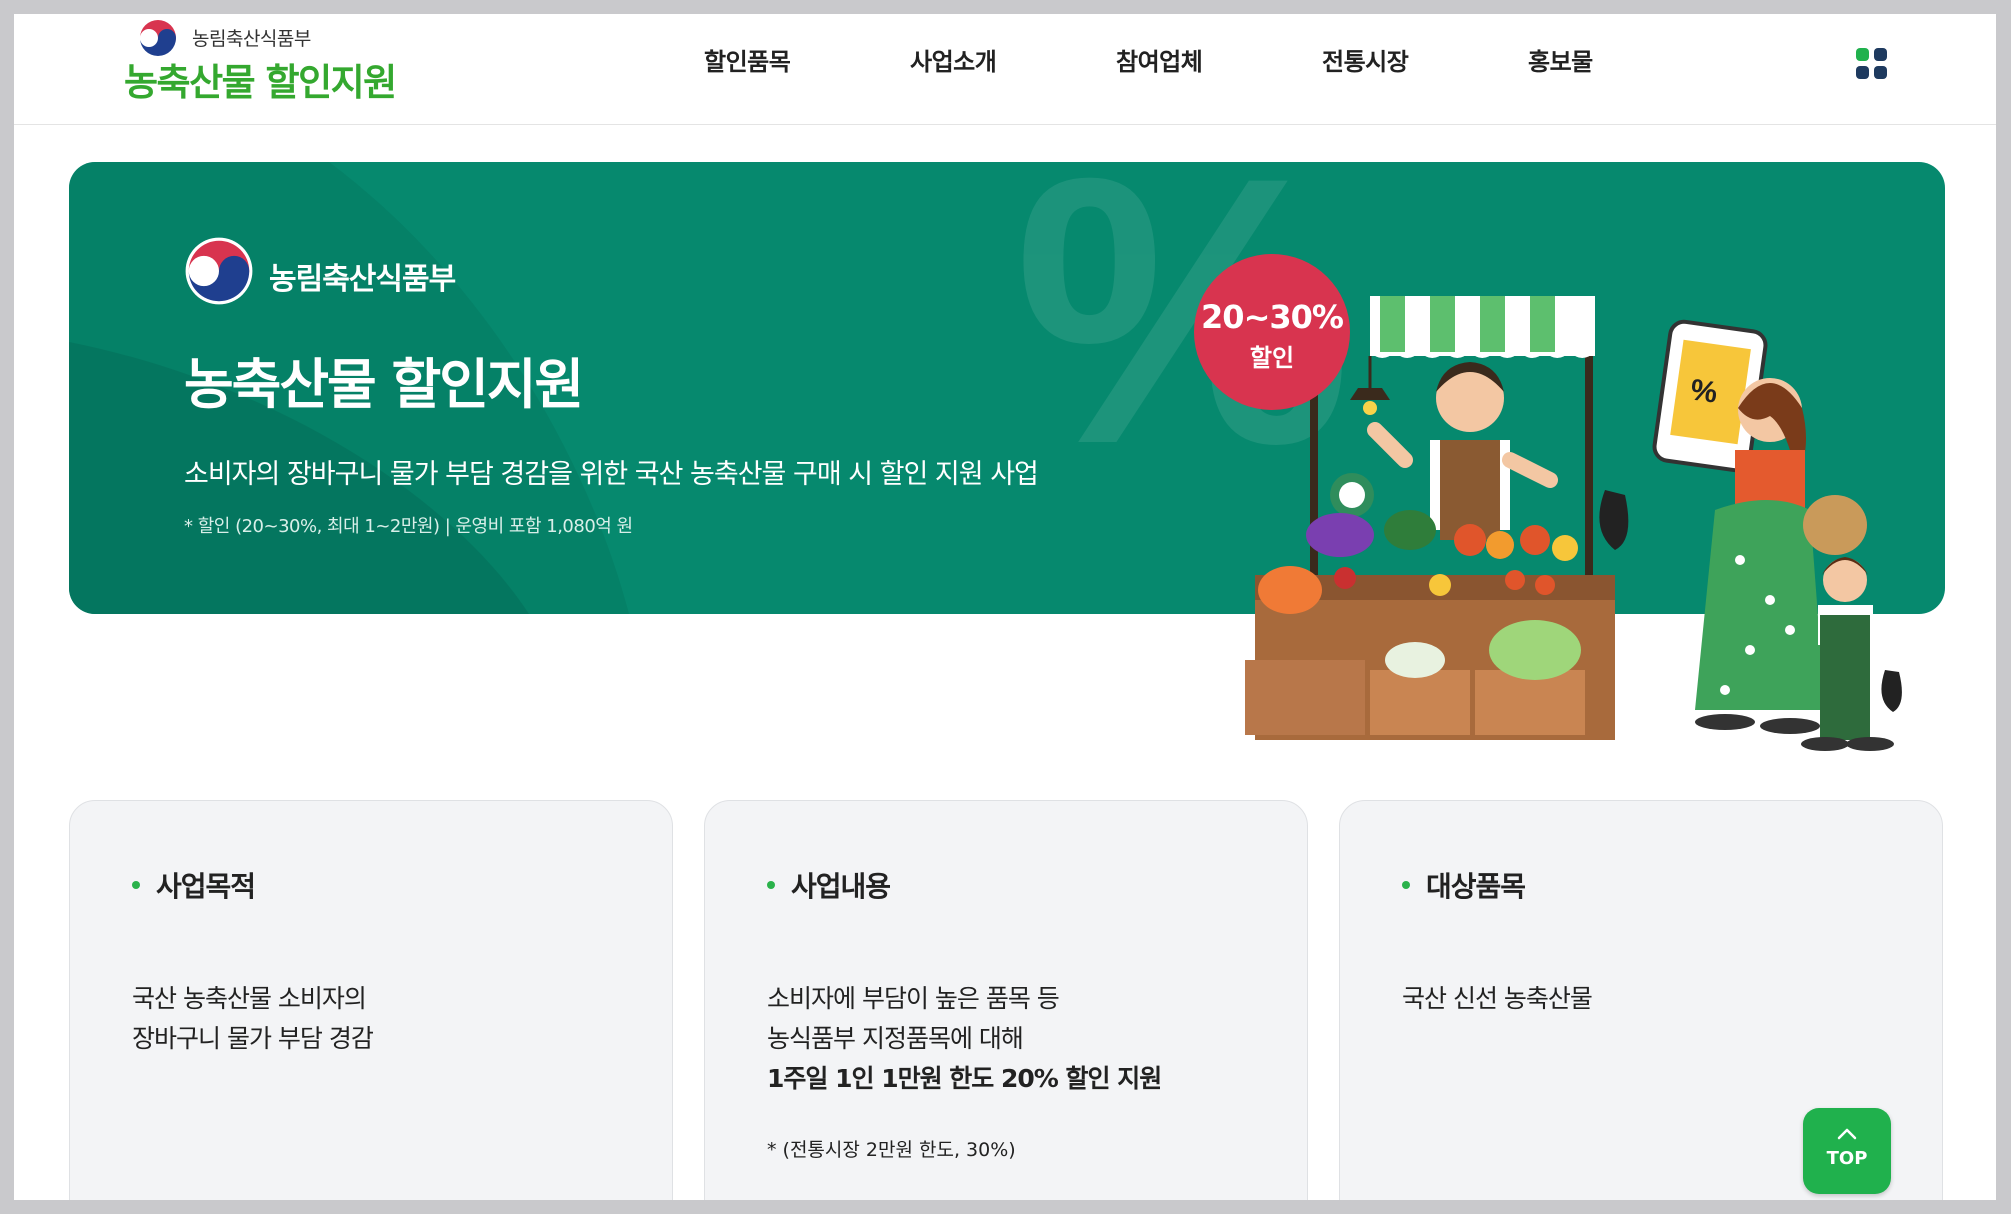 This screenshot has width=2011, height=1214. I want to click on badge-label: 할인, so click(1272, 358).